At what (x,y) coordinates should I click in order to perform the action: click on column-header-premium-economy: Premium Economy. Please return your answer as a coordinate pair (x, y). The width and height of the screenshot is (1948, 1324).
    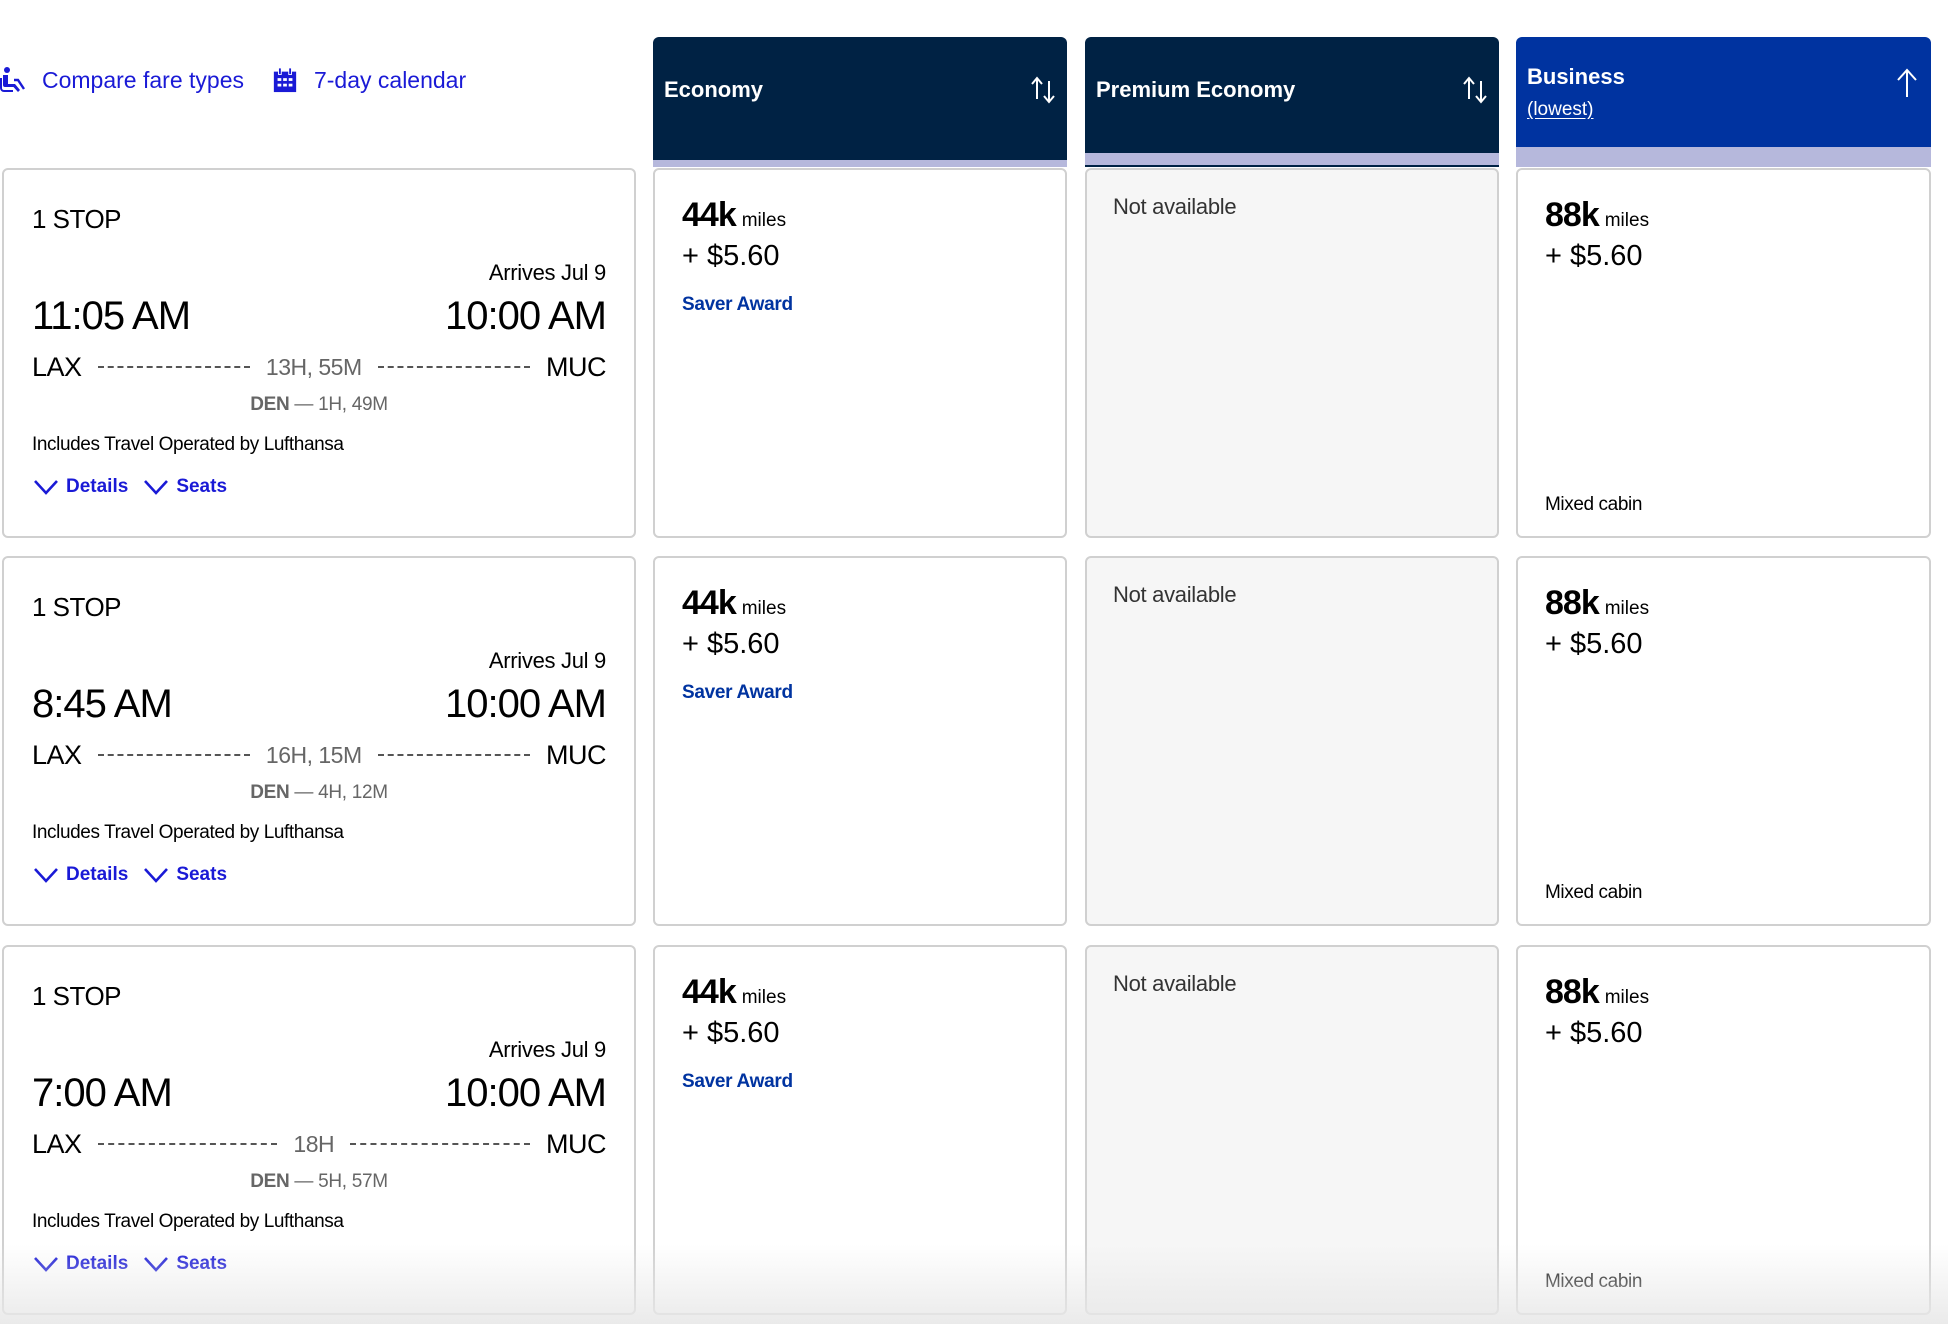
    Looking at the image, I should click on (1292, 102).